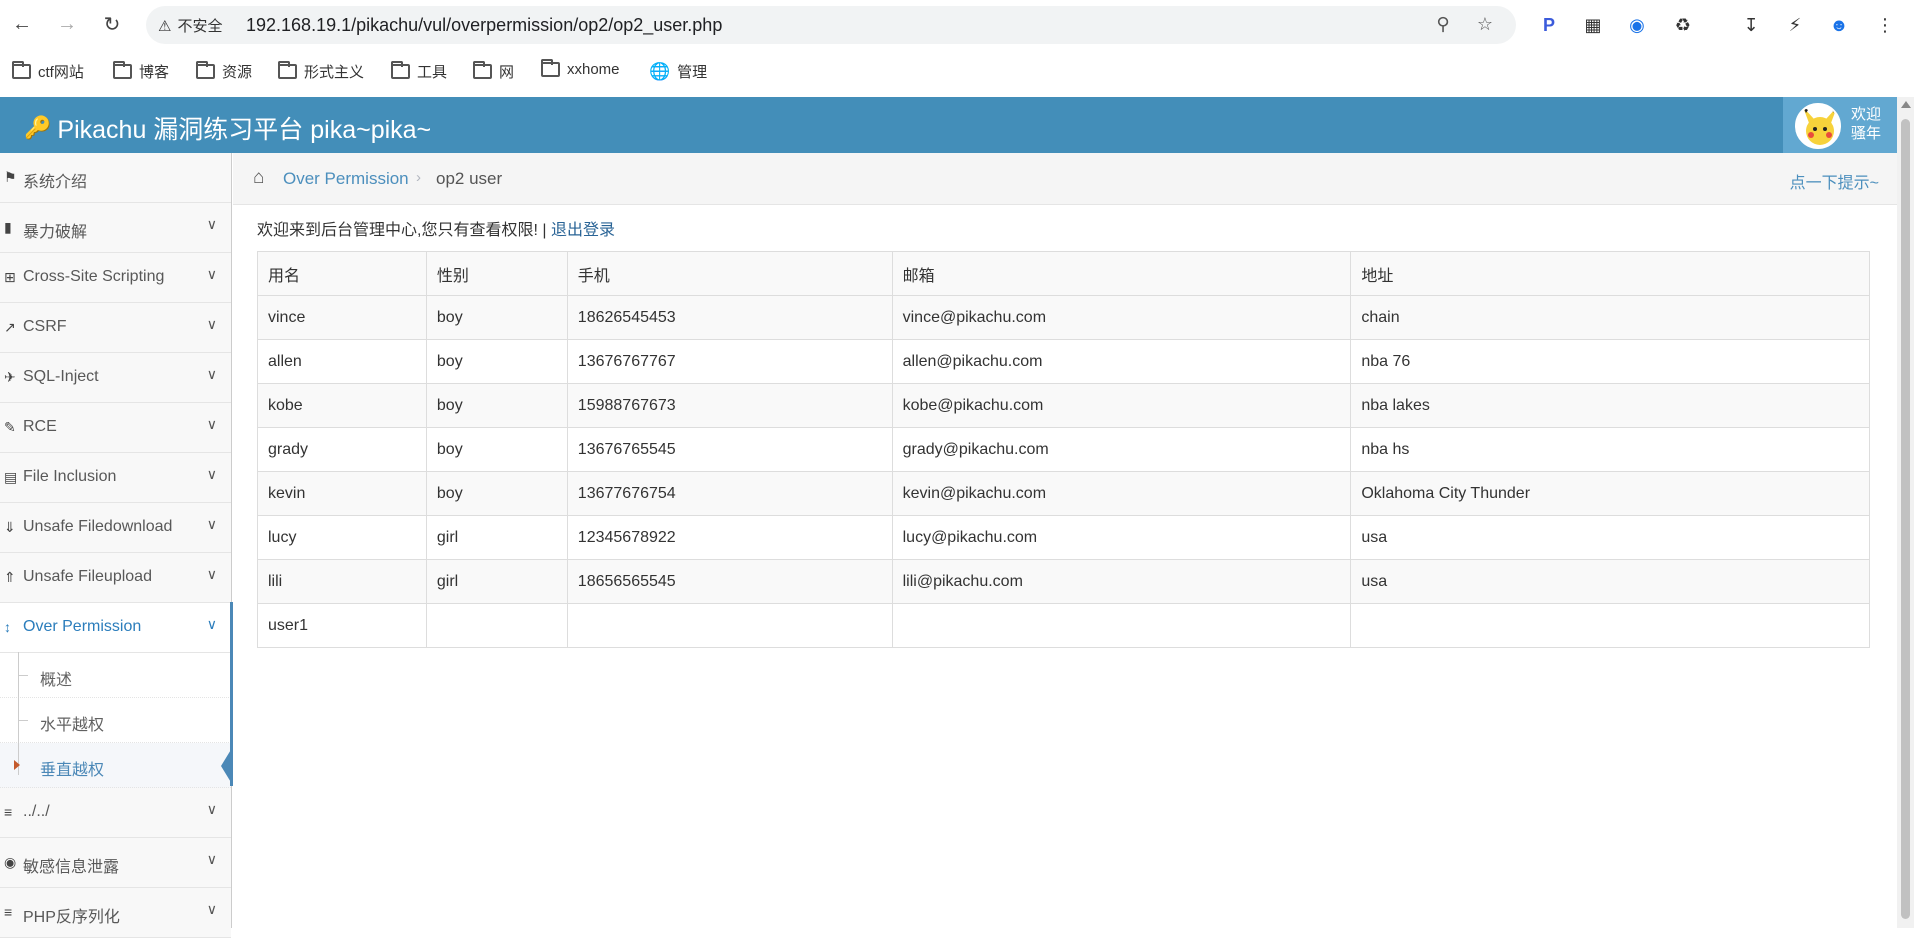 The width and height of the screenshot is (1914, 938). What do you see at coordinates (1121, 537) in the screenshot?
I see `cell-email: lucy@pikachu.com` at bounding box center [1121, 537].